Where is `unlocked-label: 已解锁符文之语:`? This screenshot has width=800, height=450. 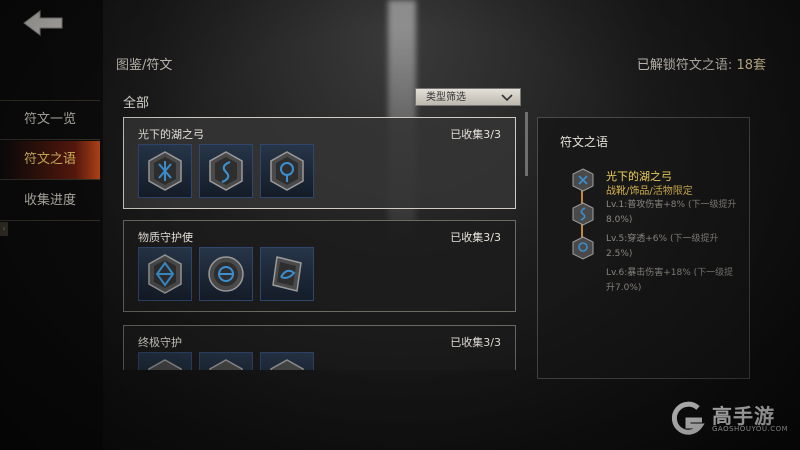
unlocked-label: 已解锁符文之语: is located at coordinates (684, 65).